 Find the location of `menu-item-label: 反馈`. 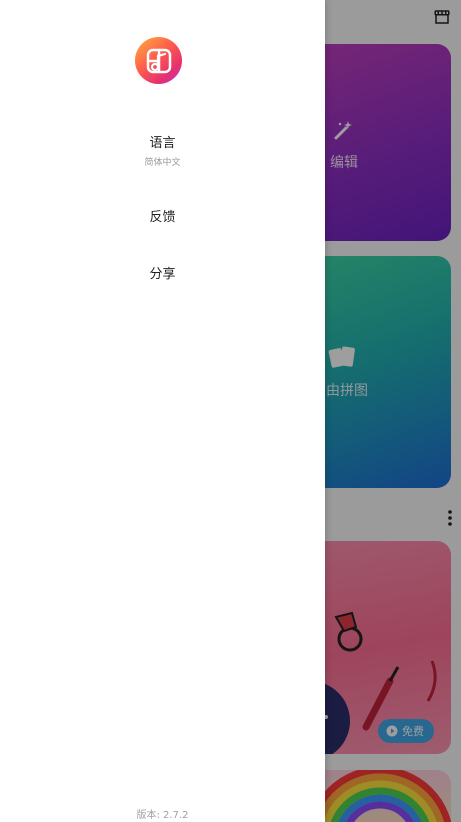

menu-item-label: 反馈 is located at coordinates (162, 217).